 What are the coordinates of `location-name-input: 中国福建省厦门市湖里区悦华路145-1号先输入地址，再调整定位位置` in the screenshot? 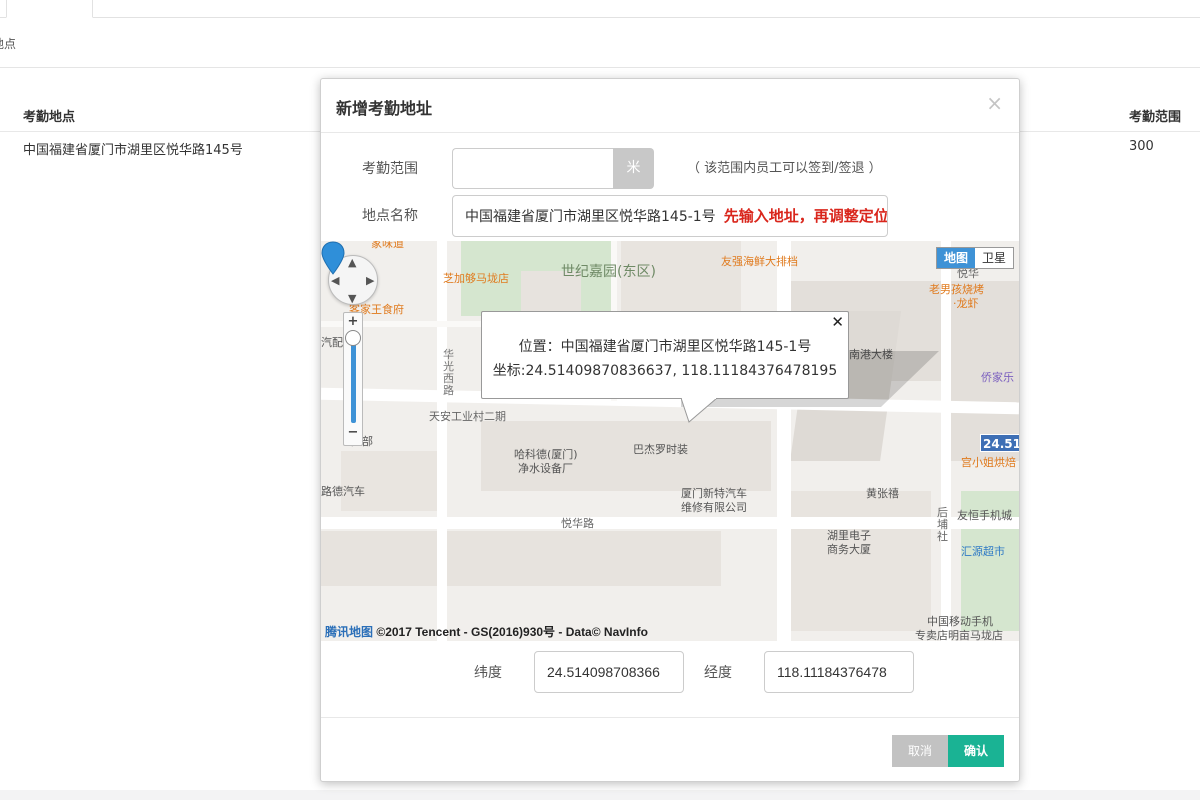 It's located at (670, 216).